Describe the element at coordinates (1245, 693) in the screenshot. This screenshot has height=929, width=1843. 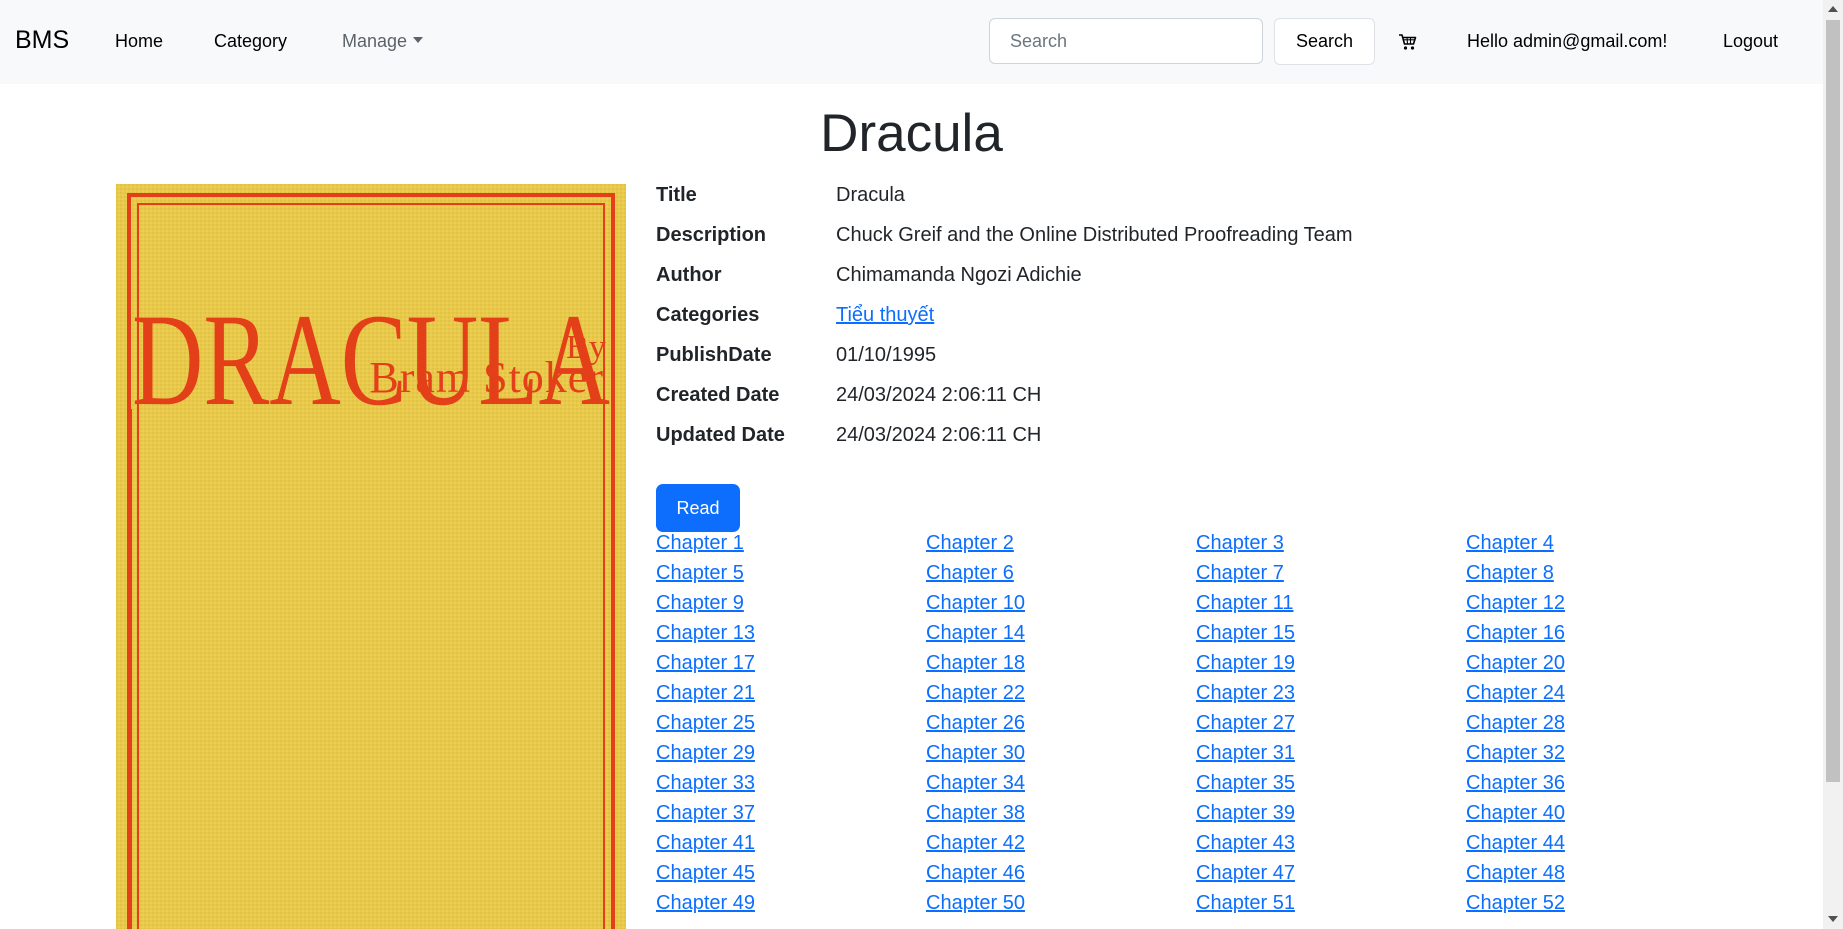
I see `chapter-link: Chapter 23` at that location.